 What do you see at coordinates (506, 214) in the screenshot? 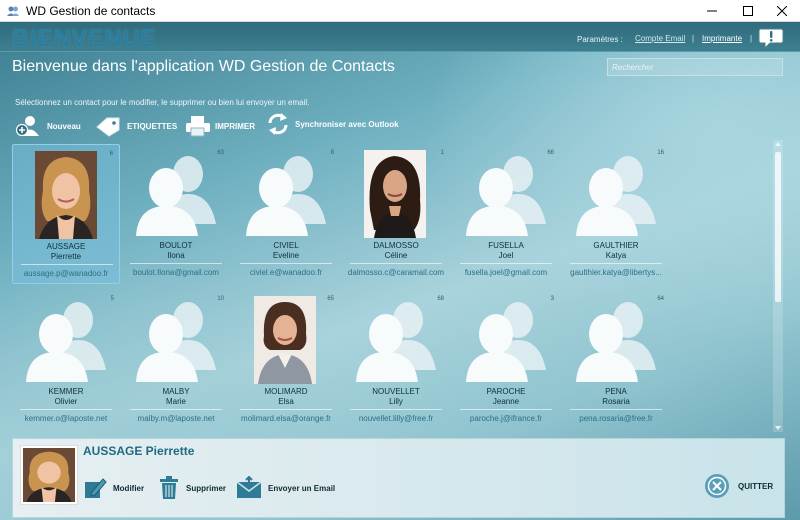
I see `contact-card: 66 FUSELLA Joel fusella.joel@gmail.com` at bounding box center [506, 214].